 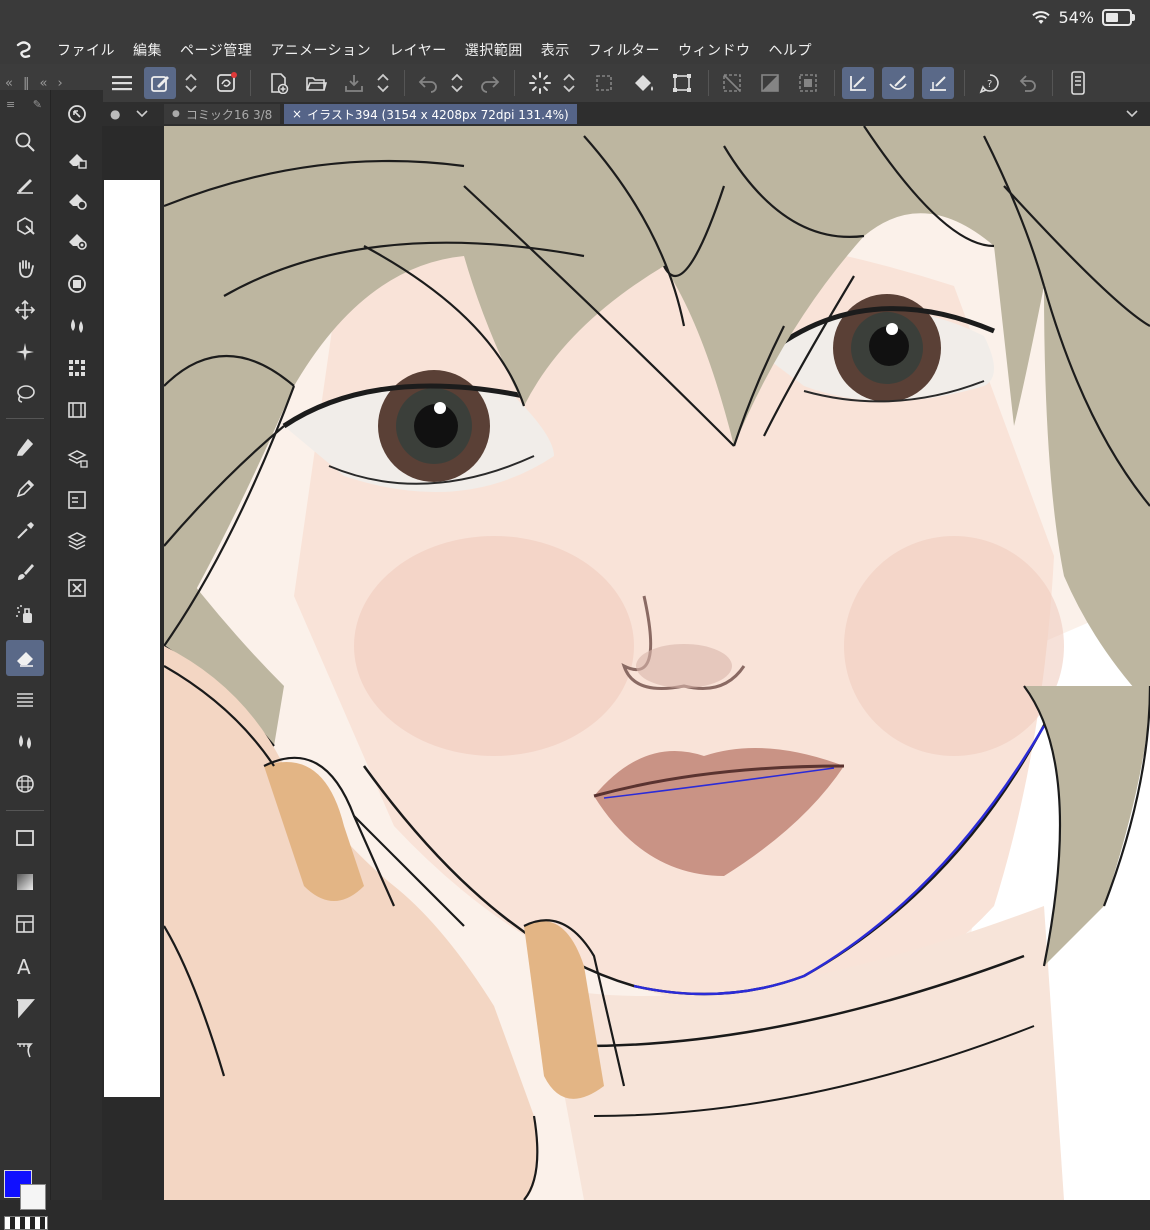 What do you see at coordinates (77, 160) in the screenshot?
I see `sub-tool-icon` at bounding box center [77, 160].